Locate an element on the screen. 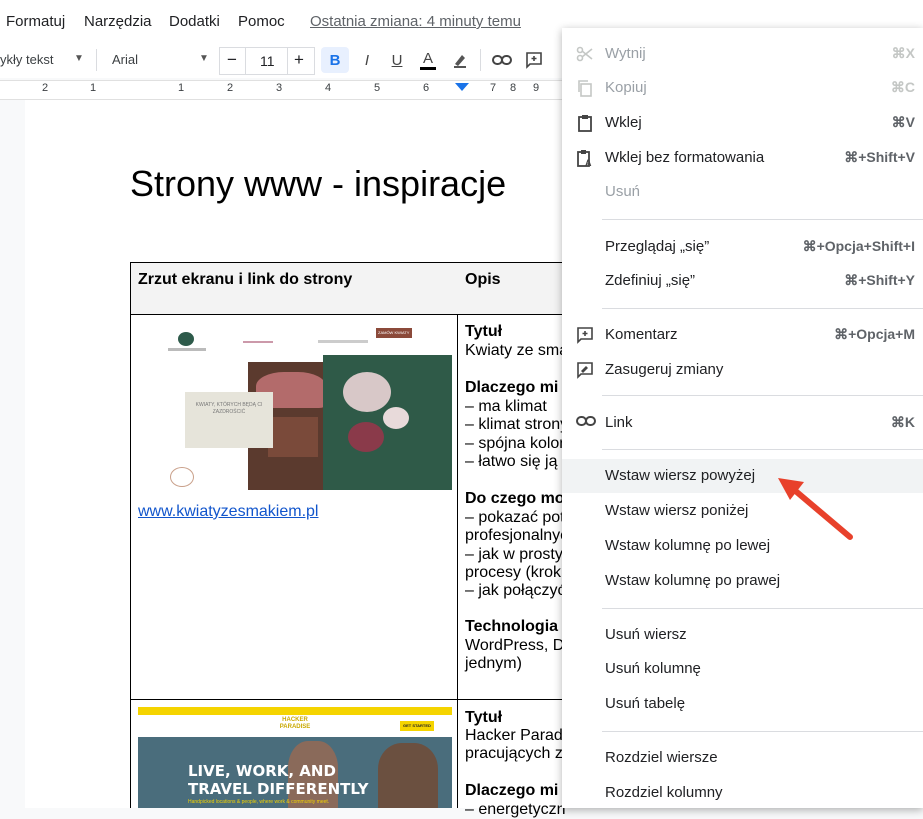 The height and width of the screenshot is (819, 923). context-menu-item: Kopiuj ⌘C is located at coordinates (742, 88).